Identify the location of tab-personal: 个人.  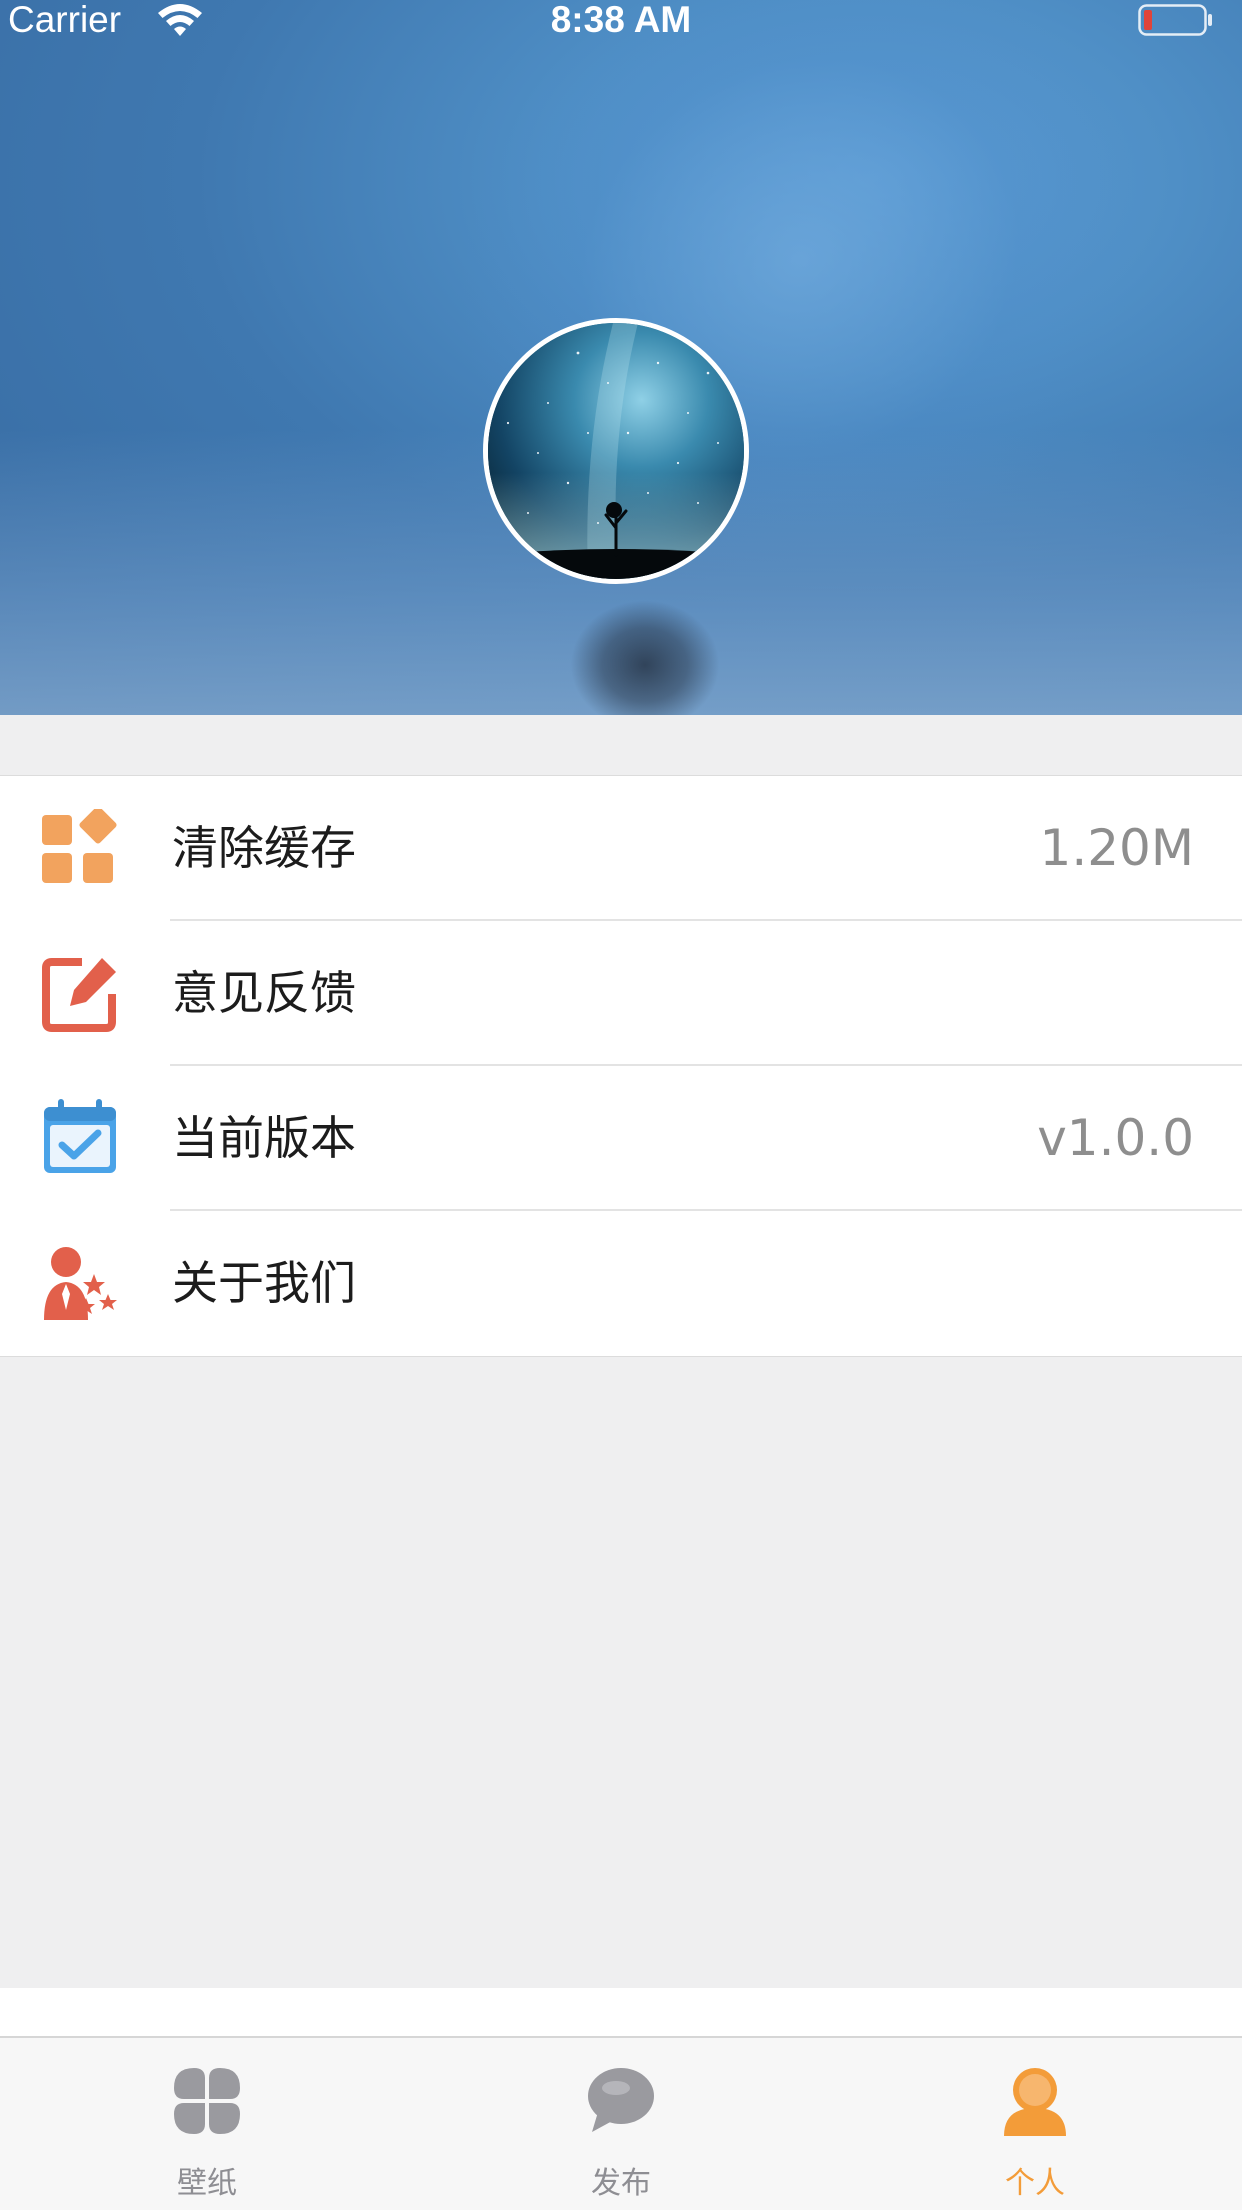
(1035, 2124).